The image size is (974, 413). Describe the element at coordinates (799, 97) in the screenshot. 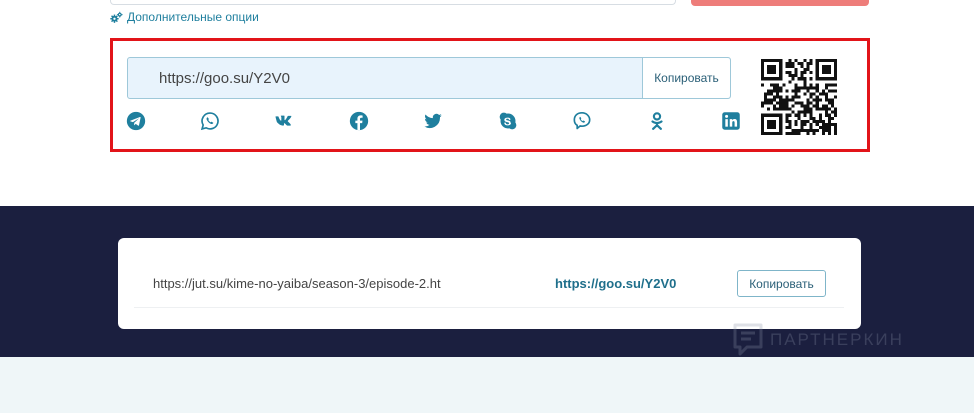

I see `qr-code` at that location.